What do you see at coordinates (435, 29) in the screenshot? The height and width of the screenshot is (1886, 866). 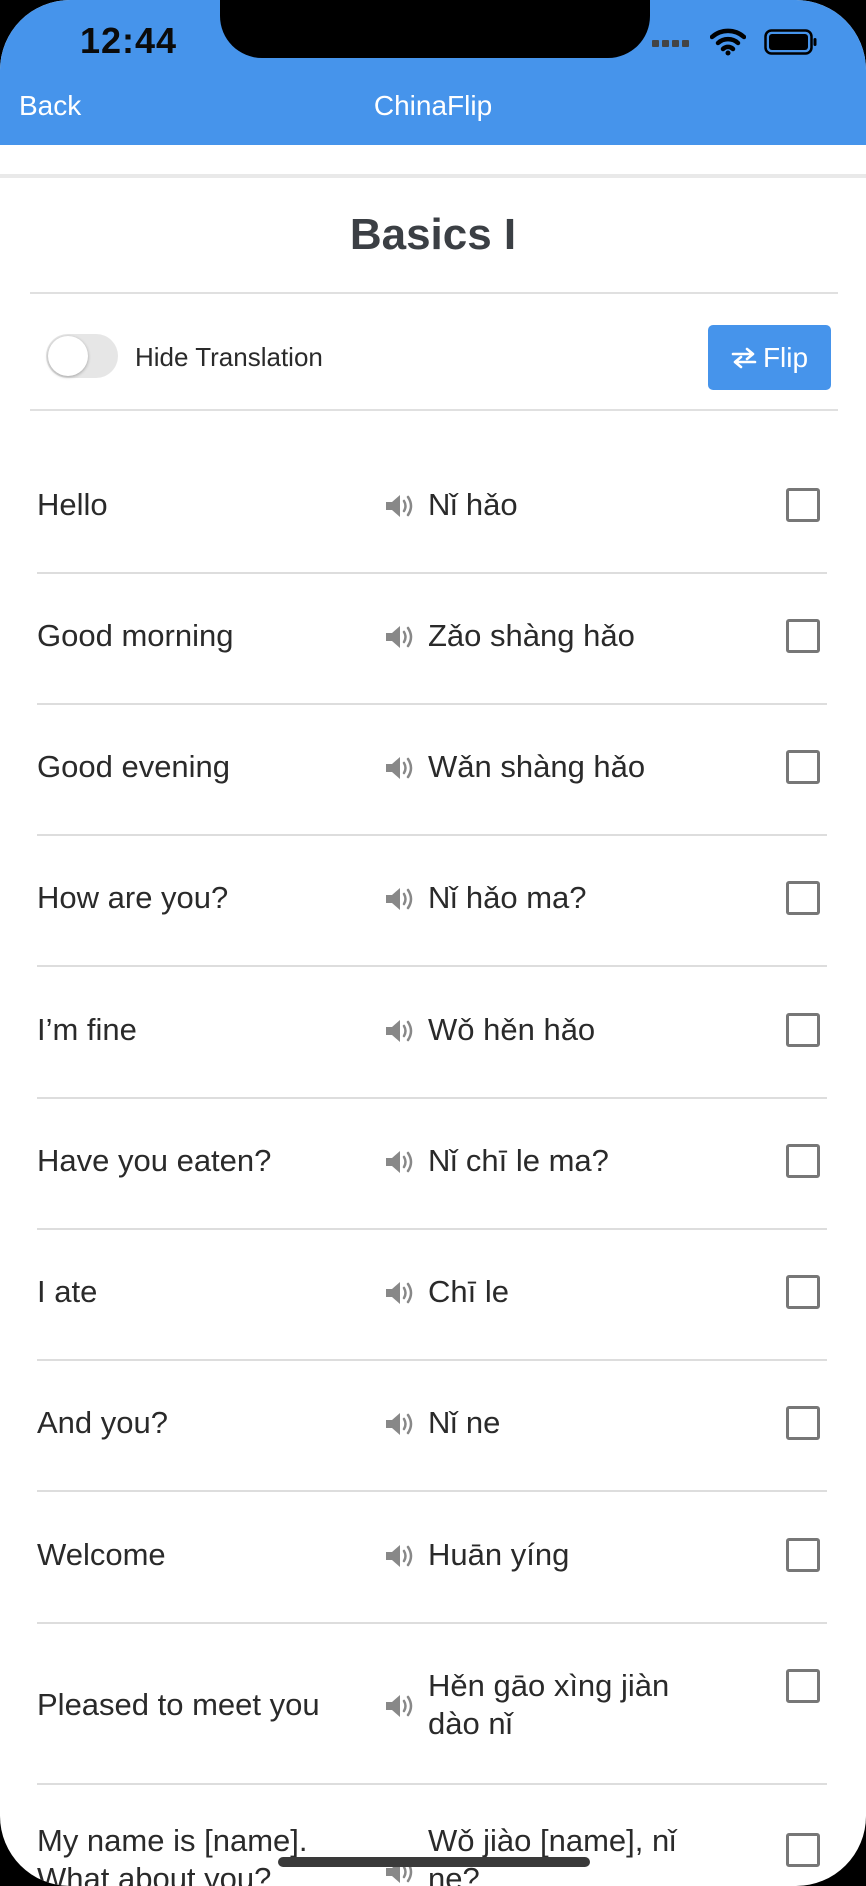 I see `device-notch` at bounding box center [435, 29].